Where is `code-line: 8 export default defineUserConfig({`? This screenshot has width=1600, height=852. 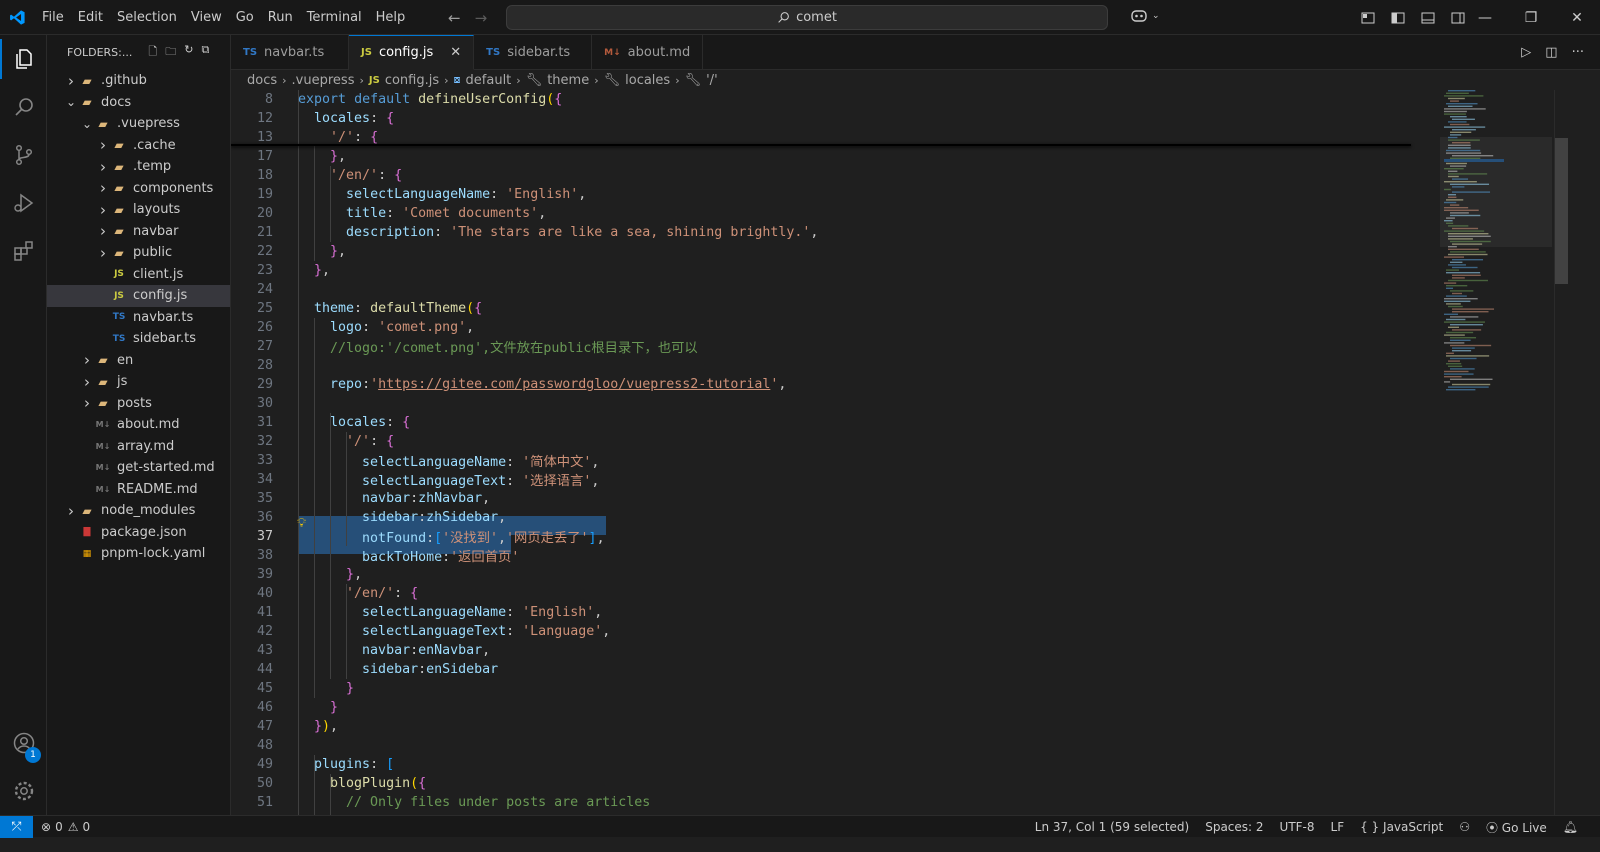
code-line: 8 export default defineUserConfig({ is located at coordinates (831, 99).